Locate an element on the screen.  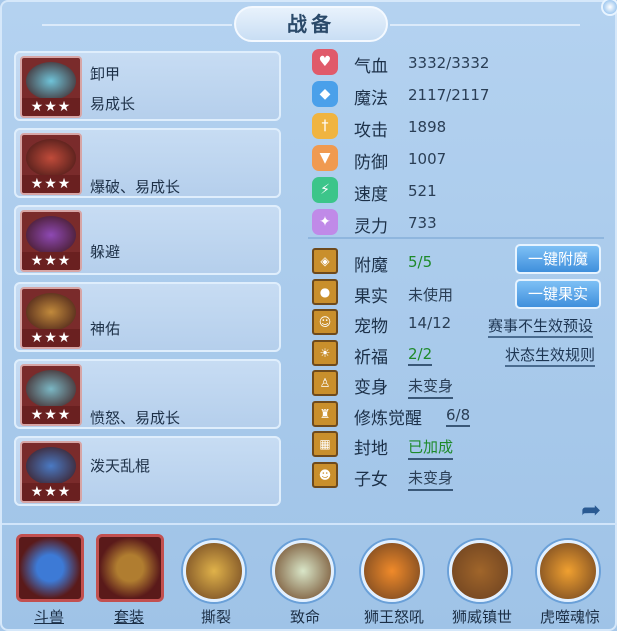
title-divider-right is located at coordinates (485, 25).